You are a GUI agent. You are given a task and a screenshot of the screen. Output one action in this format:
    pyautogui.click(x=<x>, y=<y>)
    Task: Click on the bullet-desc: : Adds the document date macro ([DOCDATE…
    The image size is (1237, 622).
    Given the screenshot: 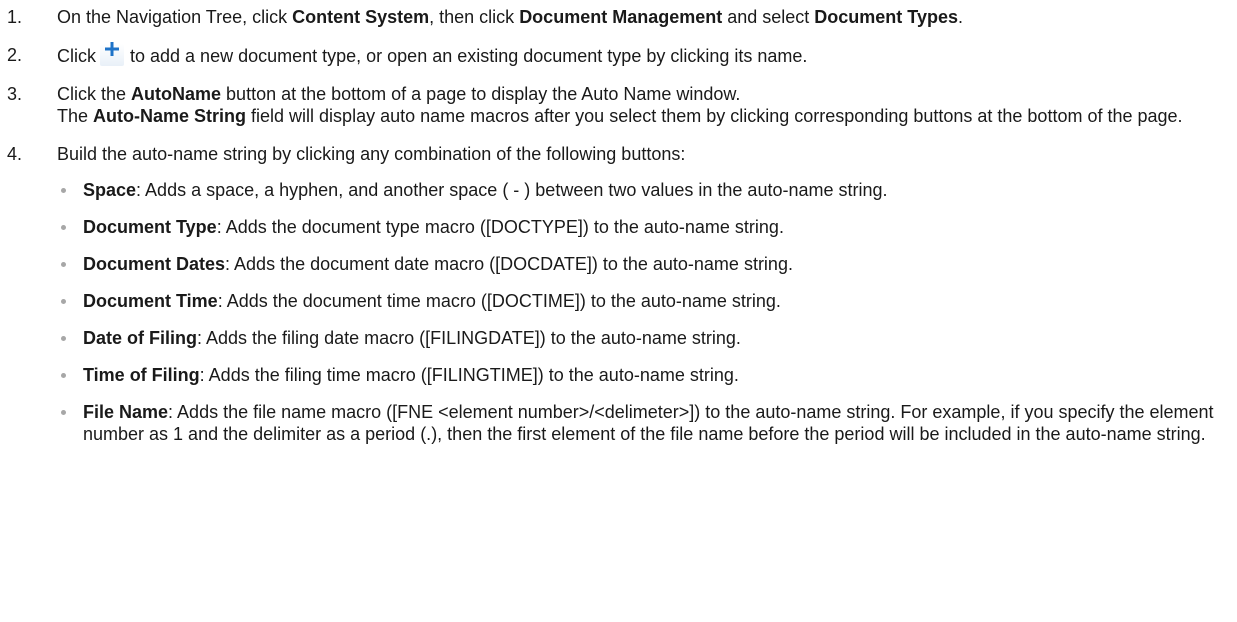 What is the action you would take?
    pyautogui.click(x=509, y=264)
    